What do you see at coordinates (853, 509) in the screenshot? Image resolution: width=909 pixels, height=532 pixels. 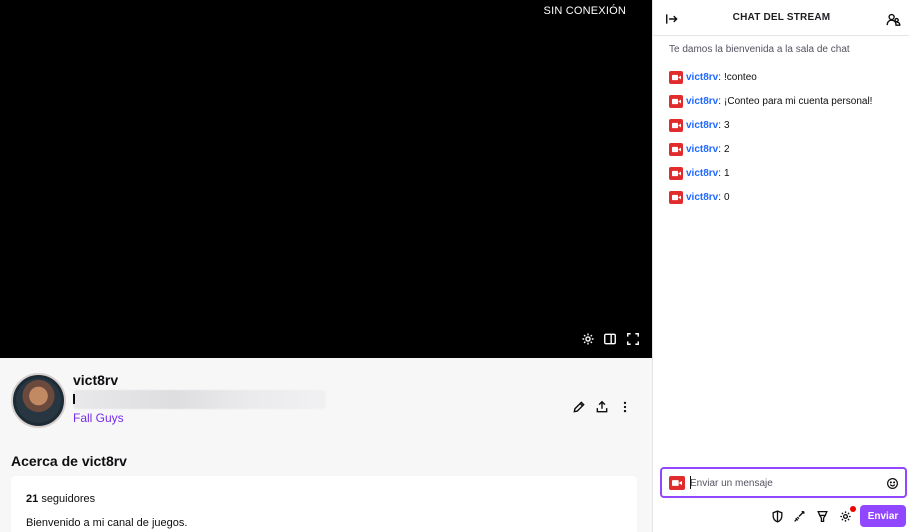 I see `notification-dot` at bounding box center [853, 509].